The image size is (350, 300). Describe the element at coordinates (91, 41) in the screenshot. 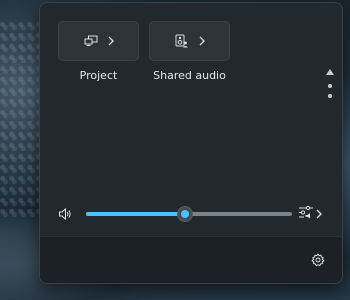

I see `project-icon` at that location.